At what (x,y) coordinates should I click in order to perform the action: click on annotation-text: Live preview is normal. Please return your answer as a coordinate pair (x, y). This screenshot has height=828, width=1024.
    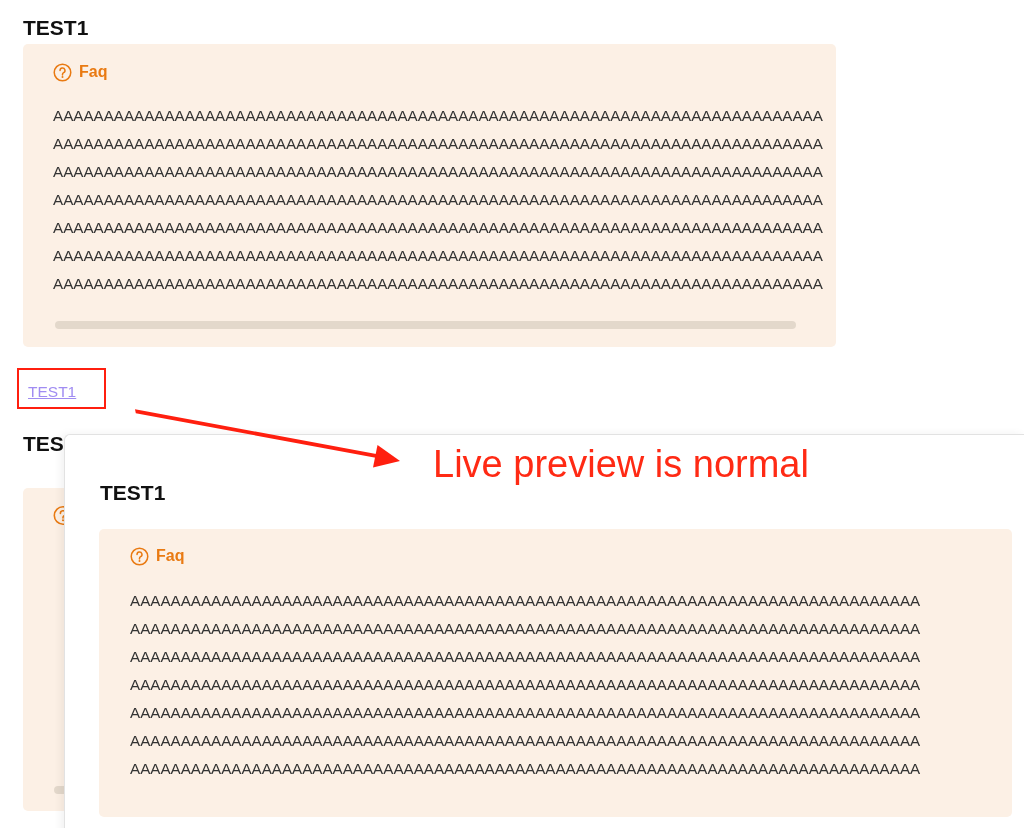
    Looking at the image, I should click on (621, 464).